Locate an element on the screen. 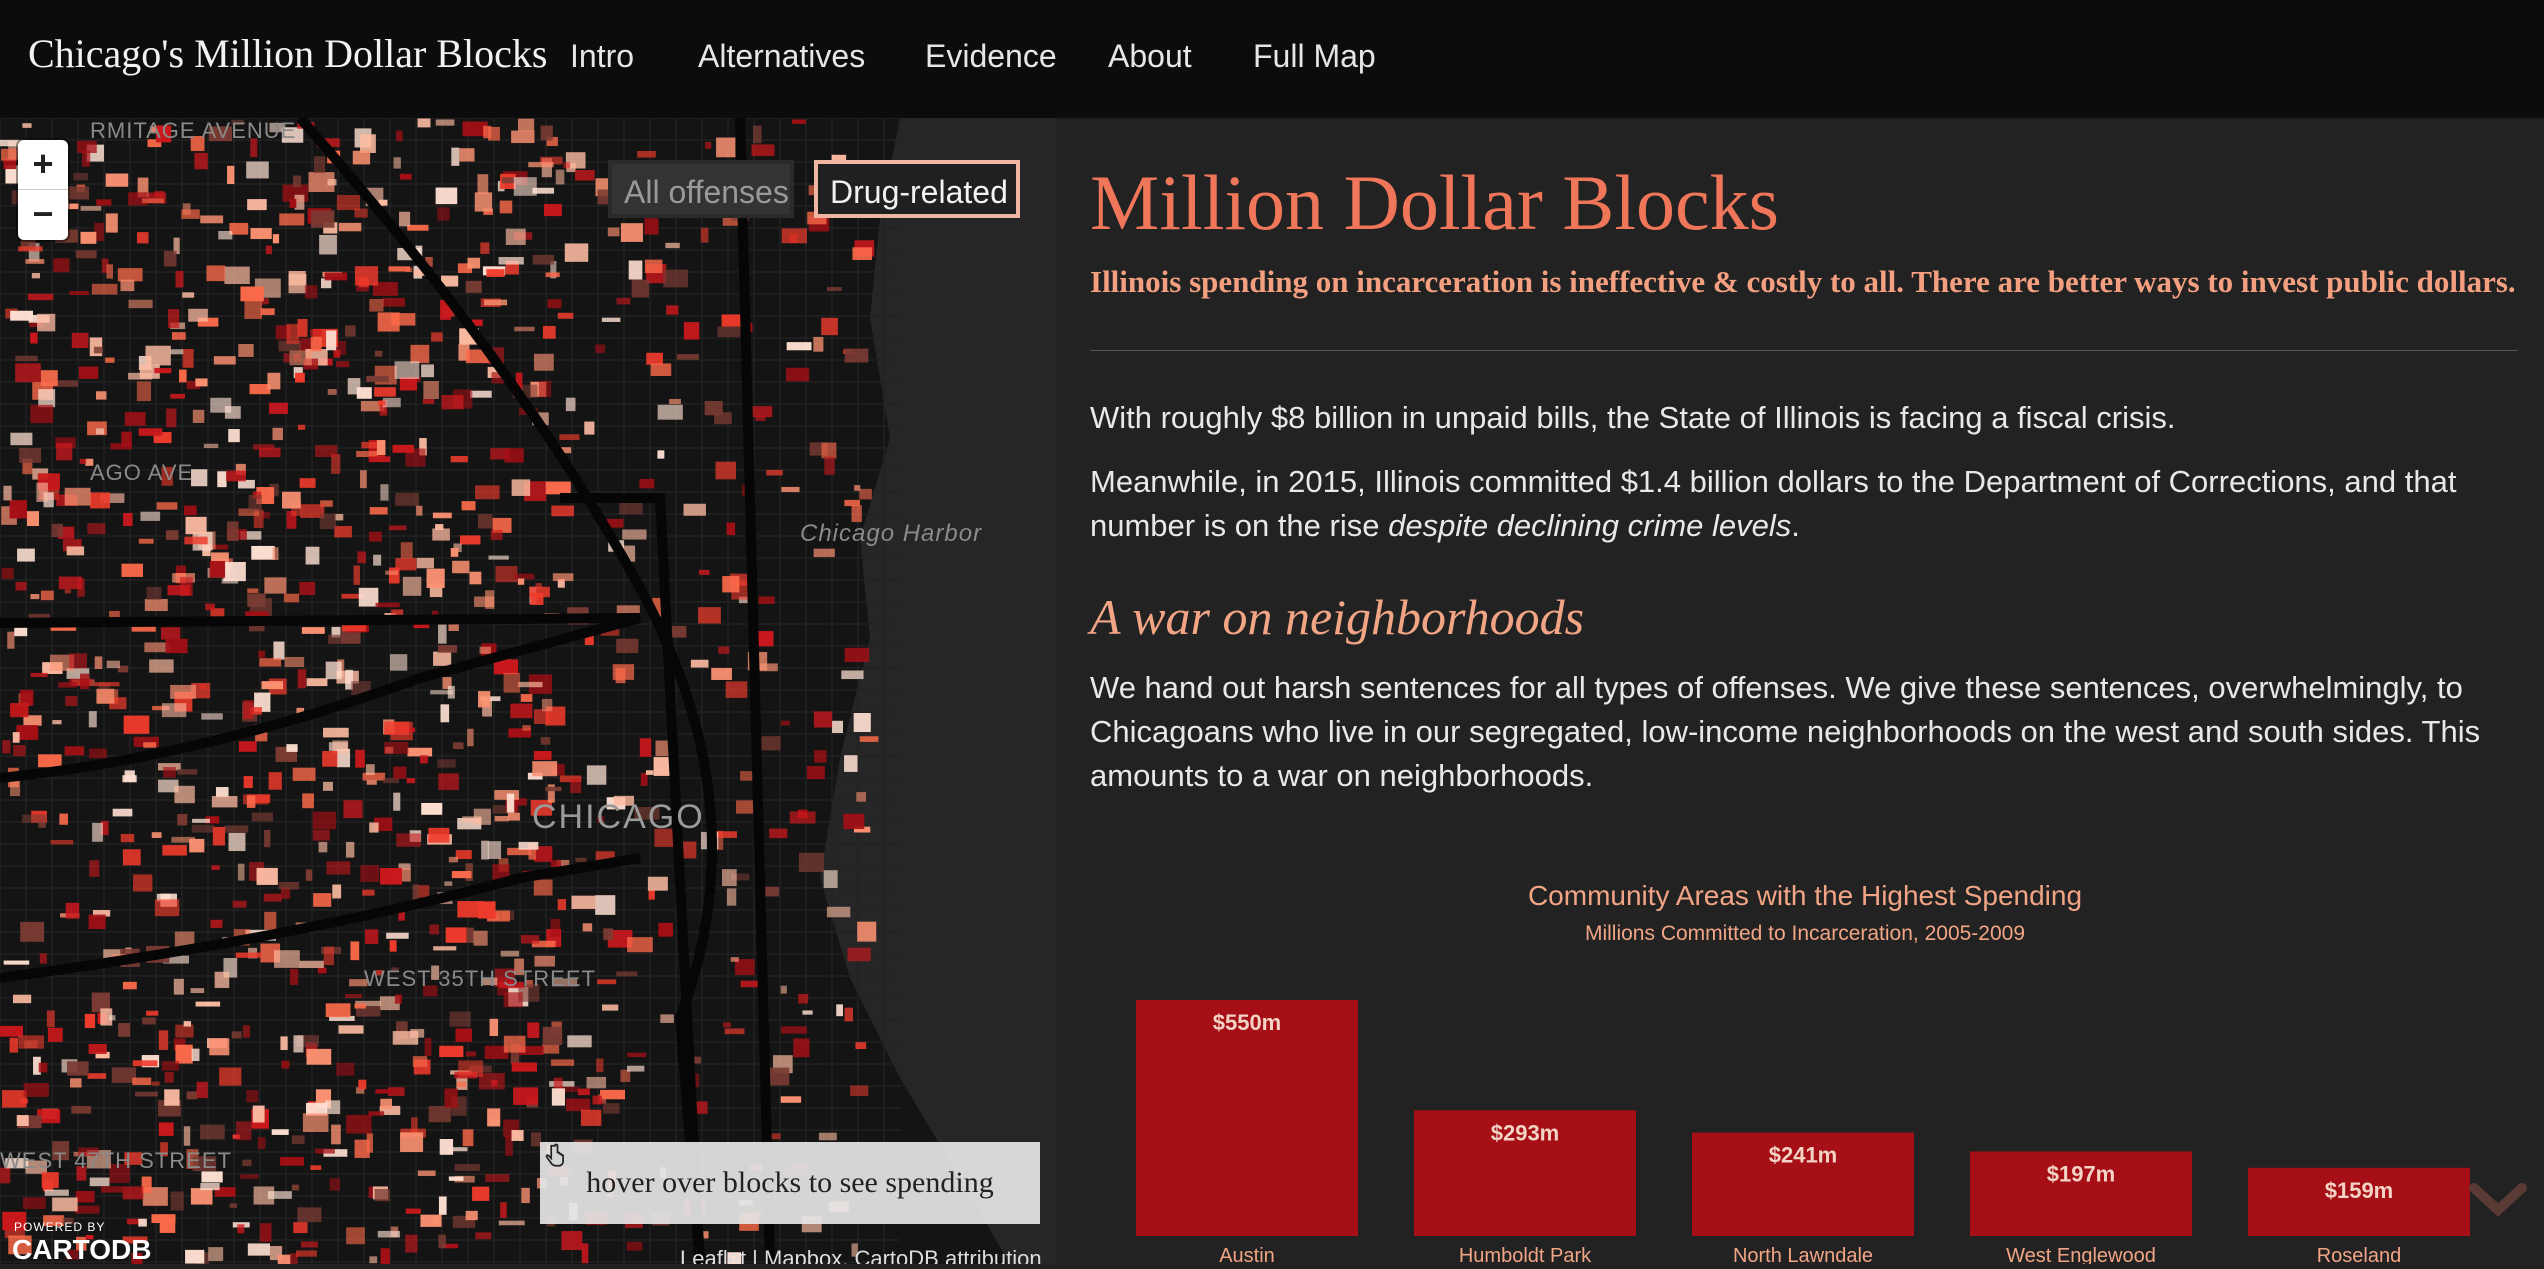 The width and height of the screenshot is (2544, 1269). nav-alternatives: Alternatives is located at coordinates (781, 56).